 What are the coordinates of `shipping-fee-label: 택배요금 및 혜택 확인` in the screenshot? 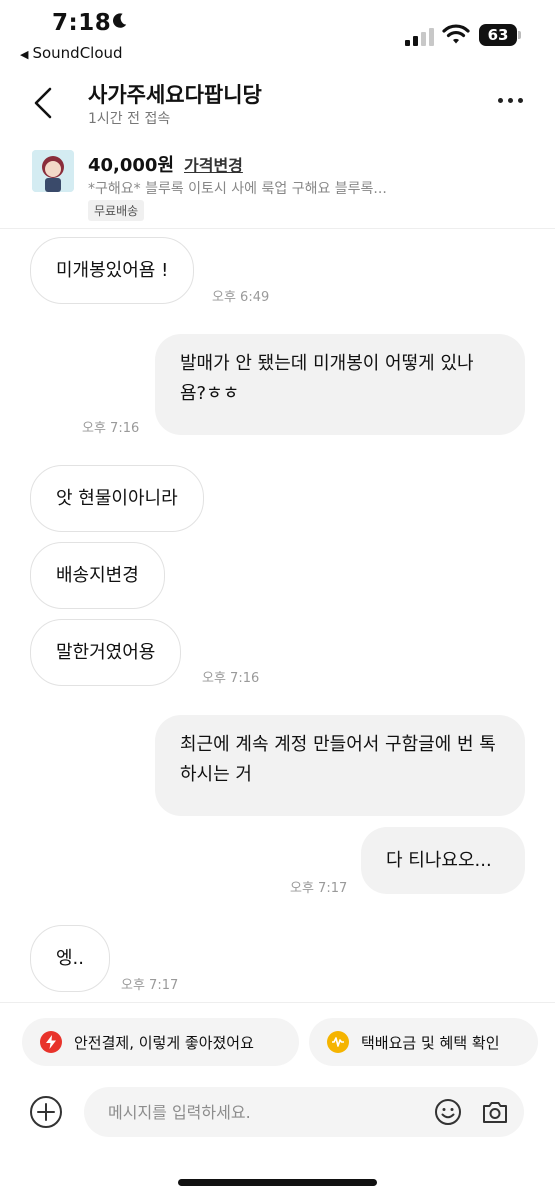 It's located at (430, 1042).